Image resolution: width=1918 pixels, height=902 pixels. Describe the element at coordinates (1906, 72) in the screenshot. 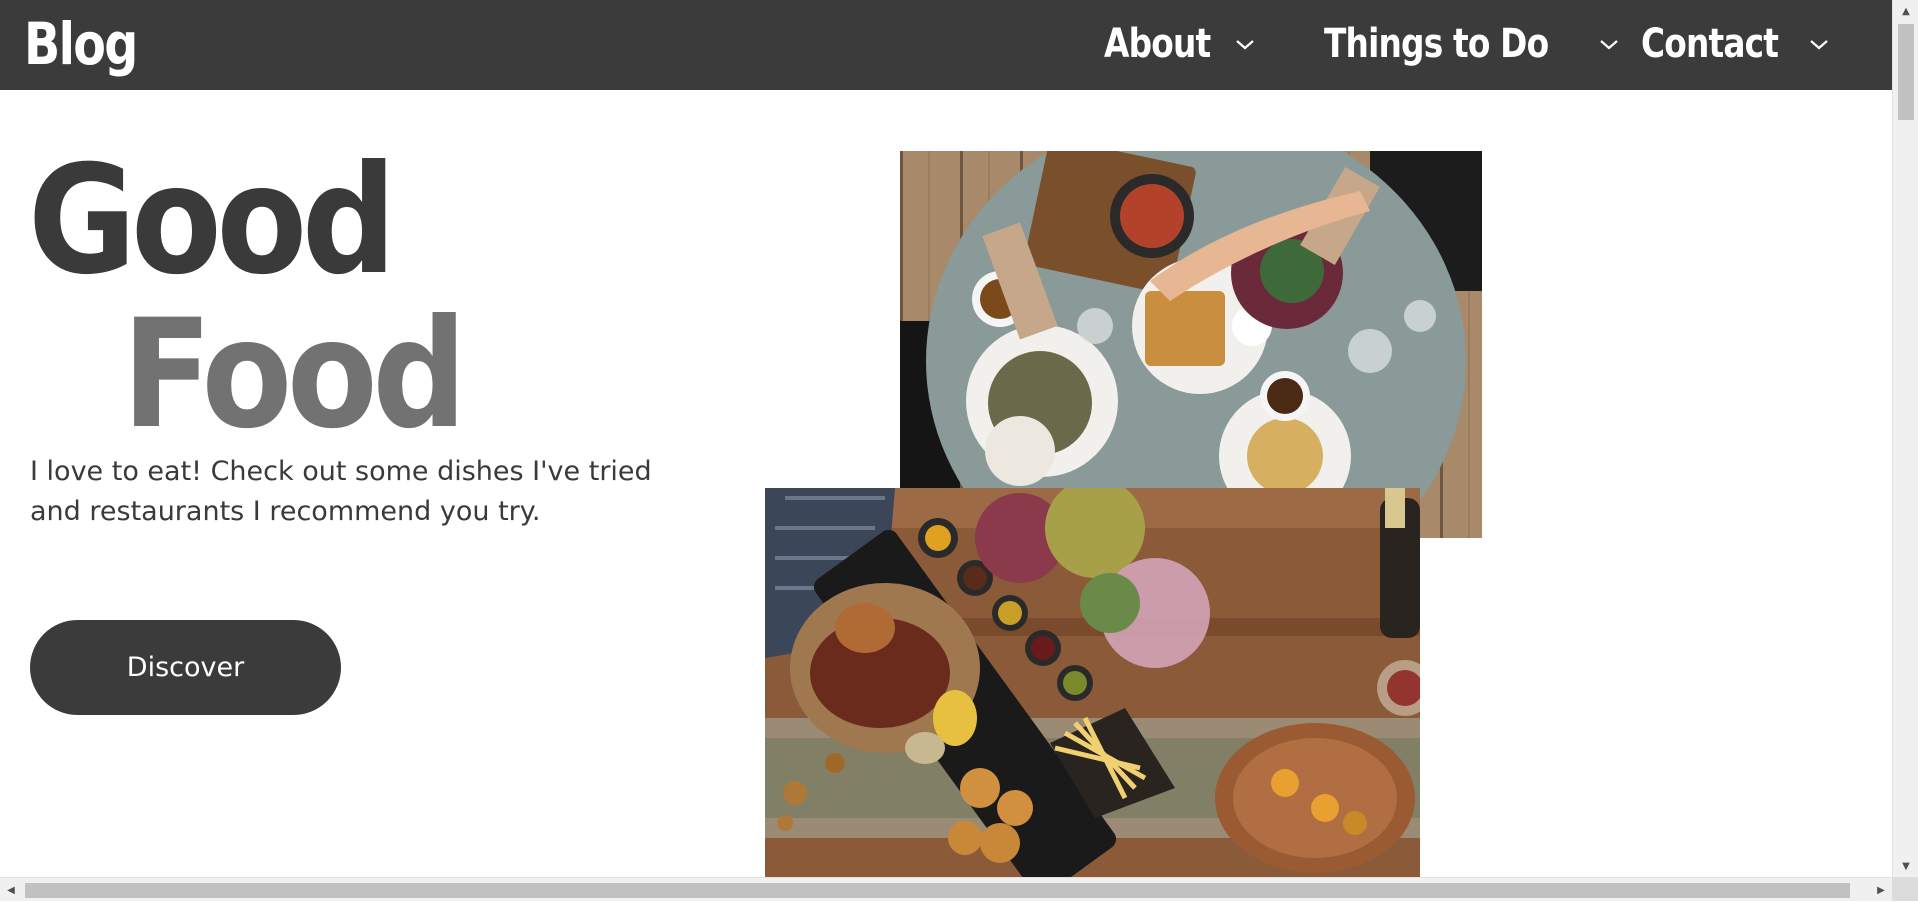

I see `vertical-scroll-thumb` at that location.